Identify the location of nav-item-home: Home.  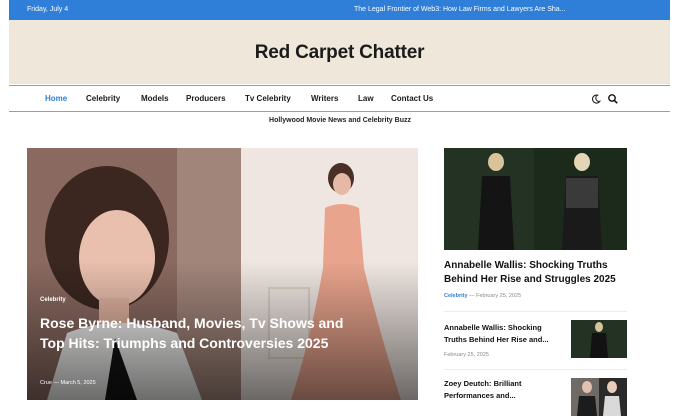
(56, 98).